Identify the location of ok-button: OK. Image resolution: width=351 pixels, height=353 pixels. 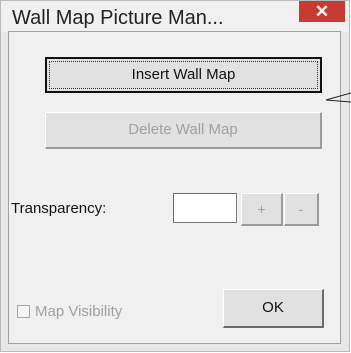
(273, 308).